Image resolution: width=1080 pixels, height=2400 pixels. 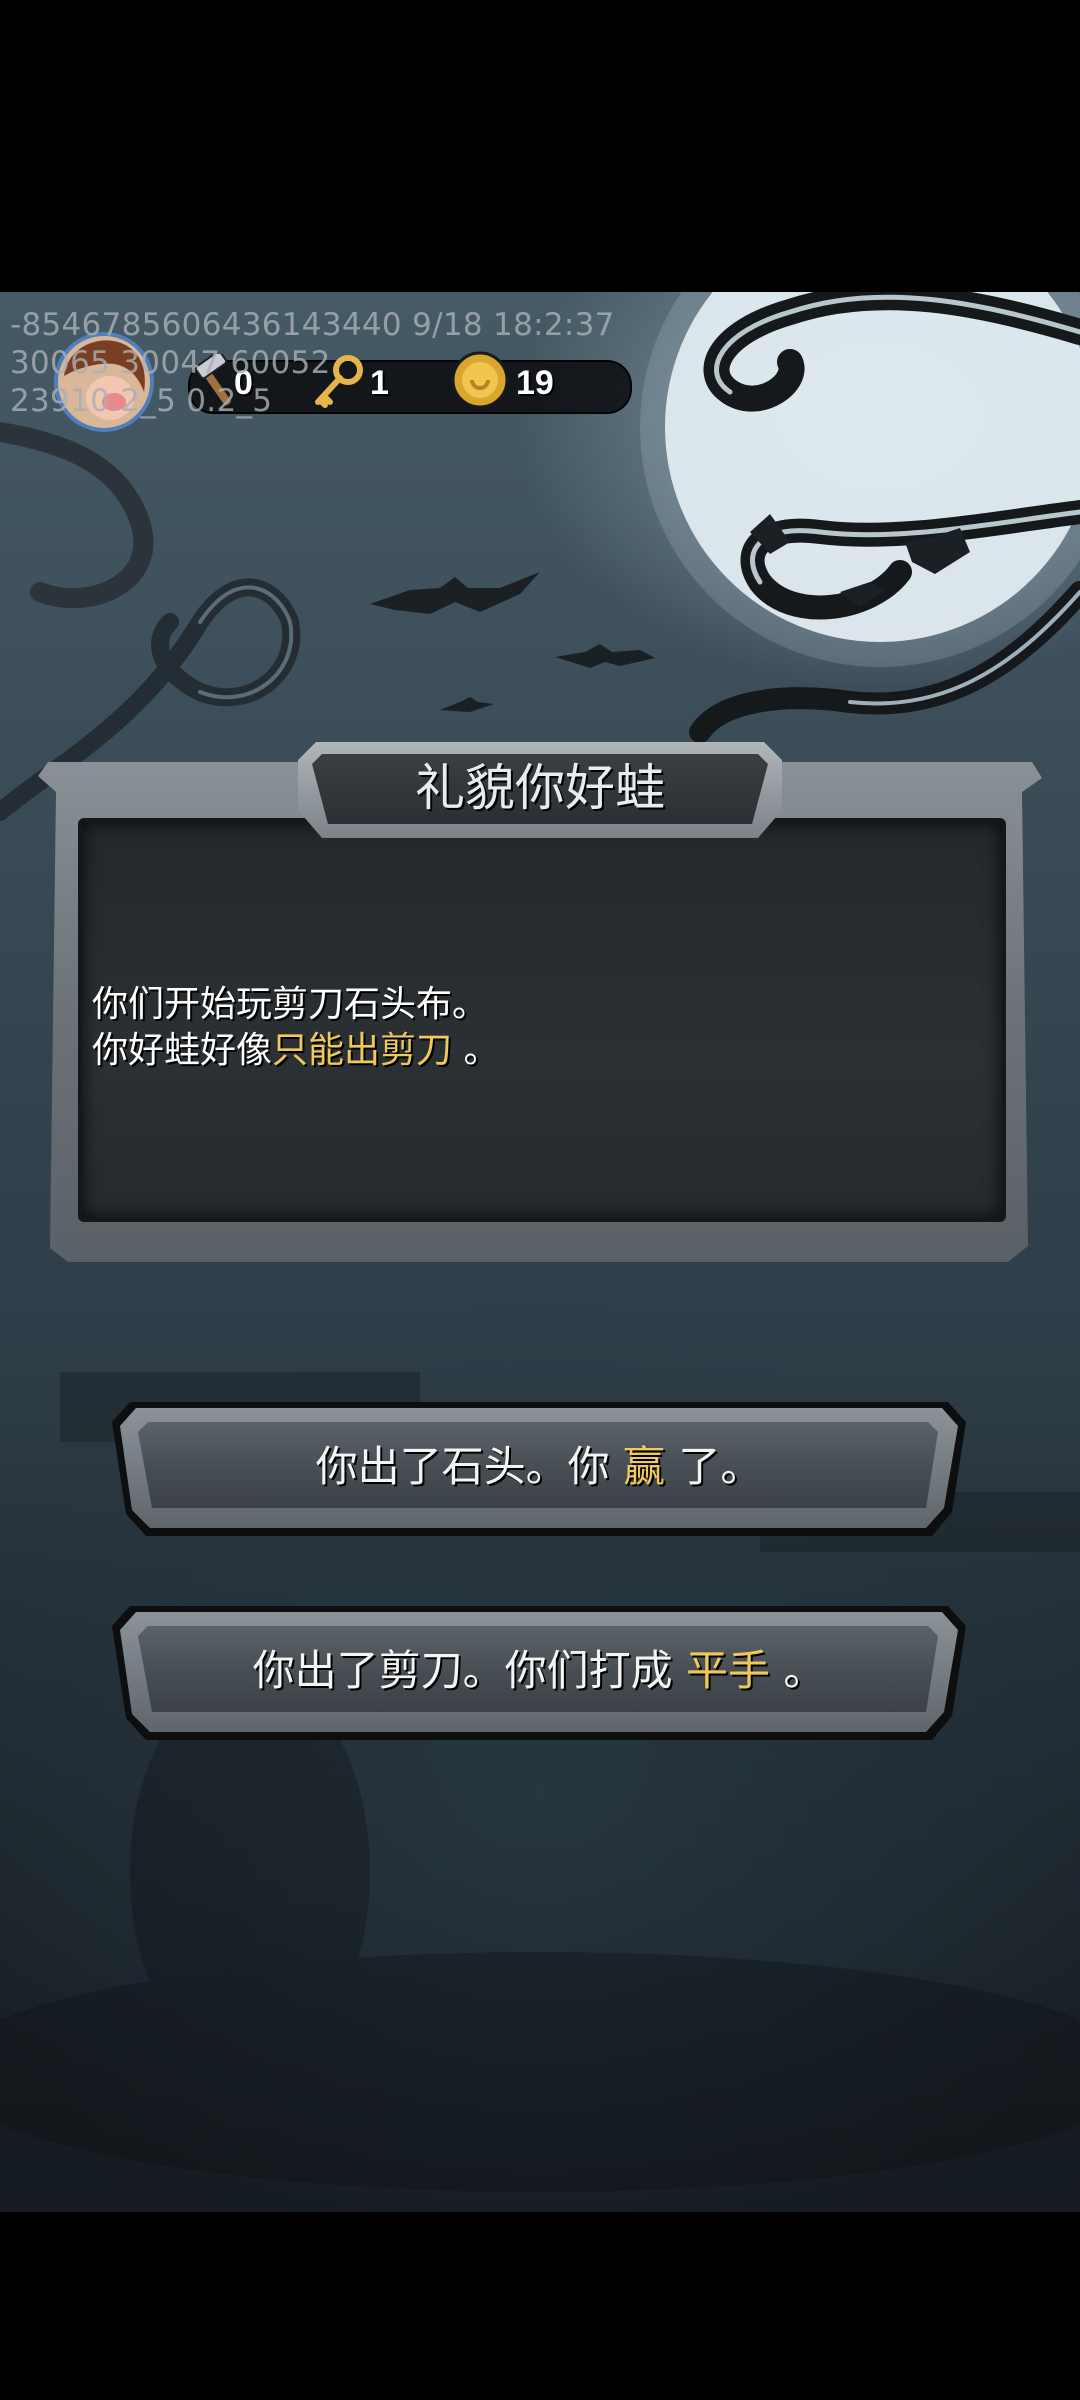 I want to click on choice-button-rock: 你出了石头。你 赢 了。, so click(x=539, y=1469).